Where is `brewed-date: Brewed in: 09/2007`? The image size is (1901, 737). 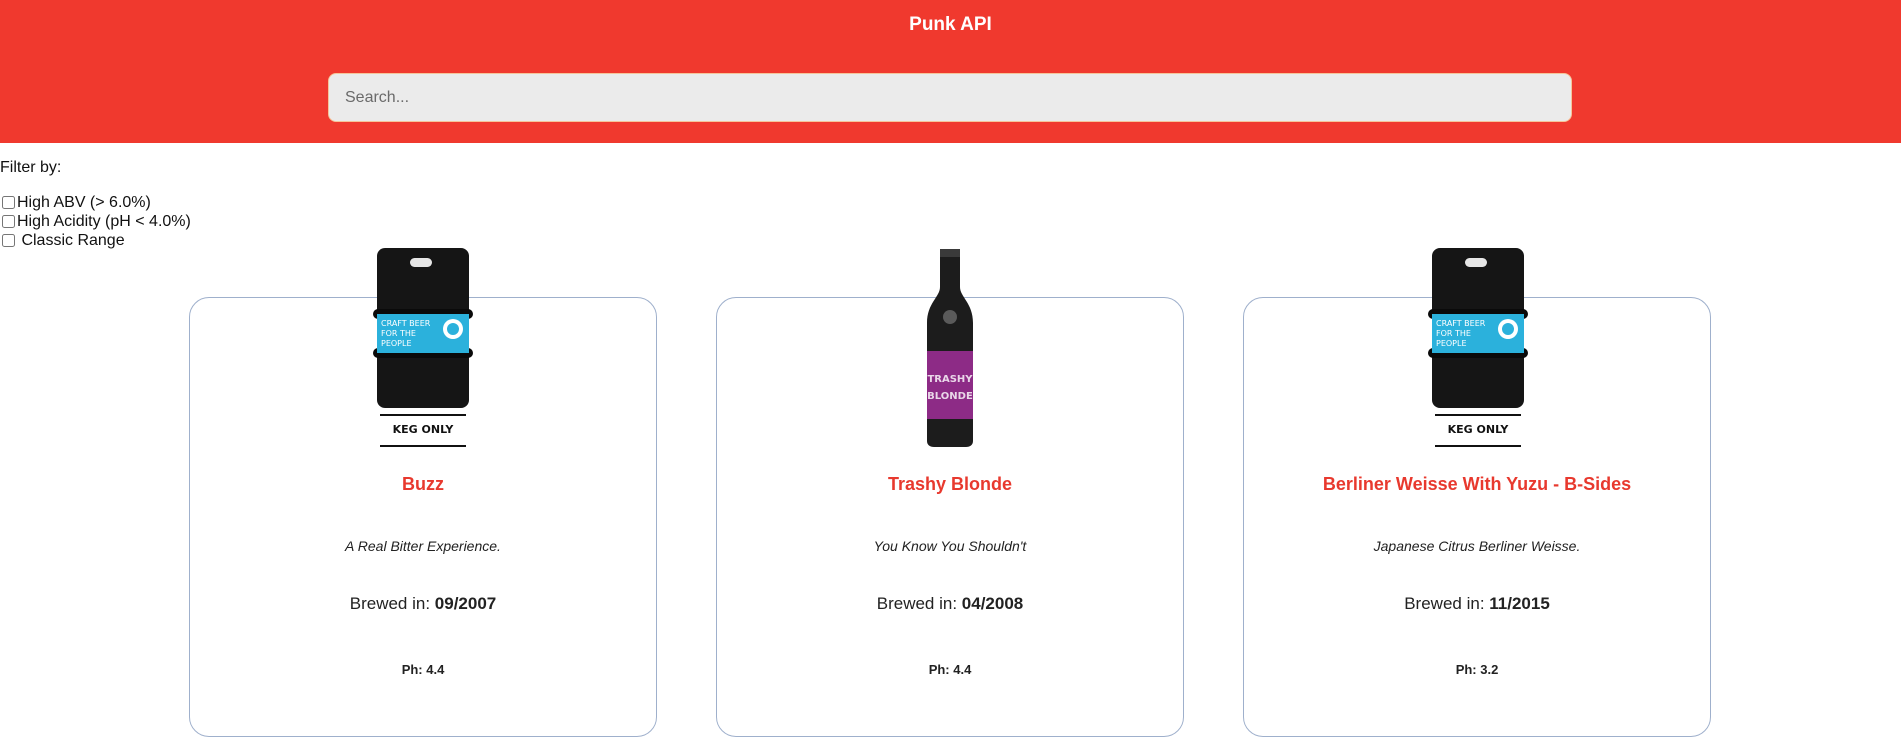
brewed-date: Brewed in: 09/2007 is located at coordinates (423, 604).